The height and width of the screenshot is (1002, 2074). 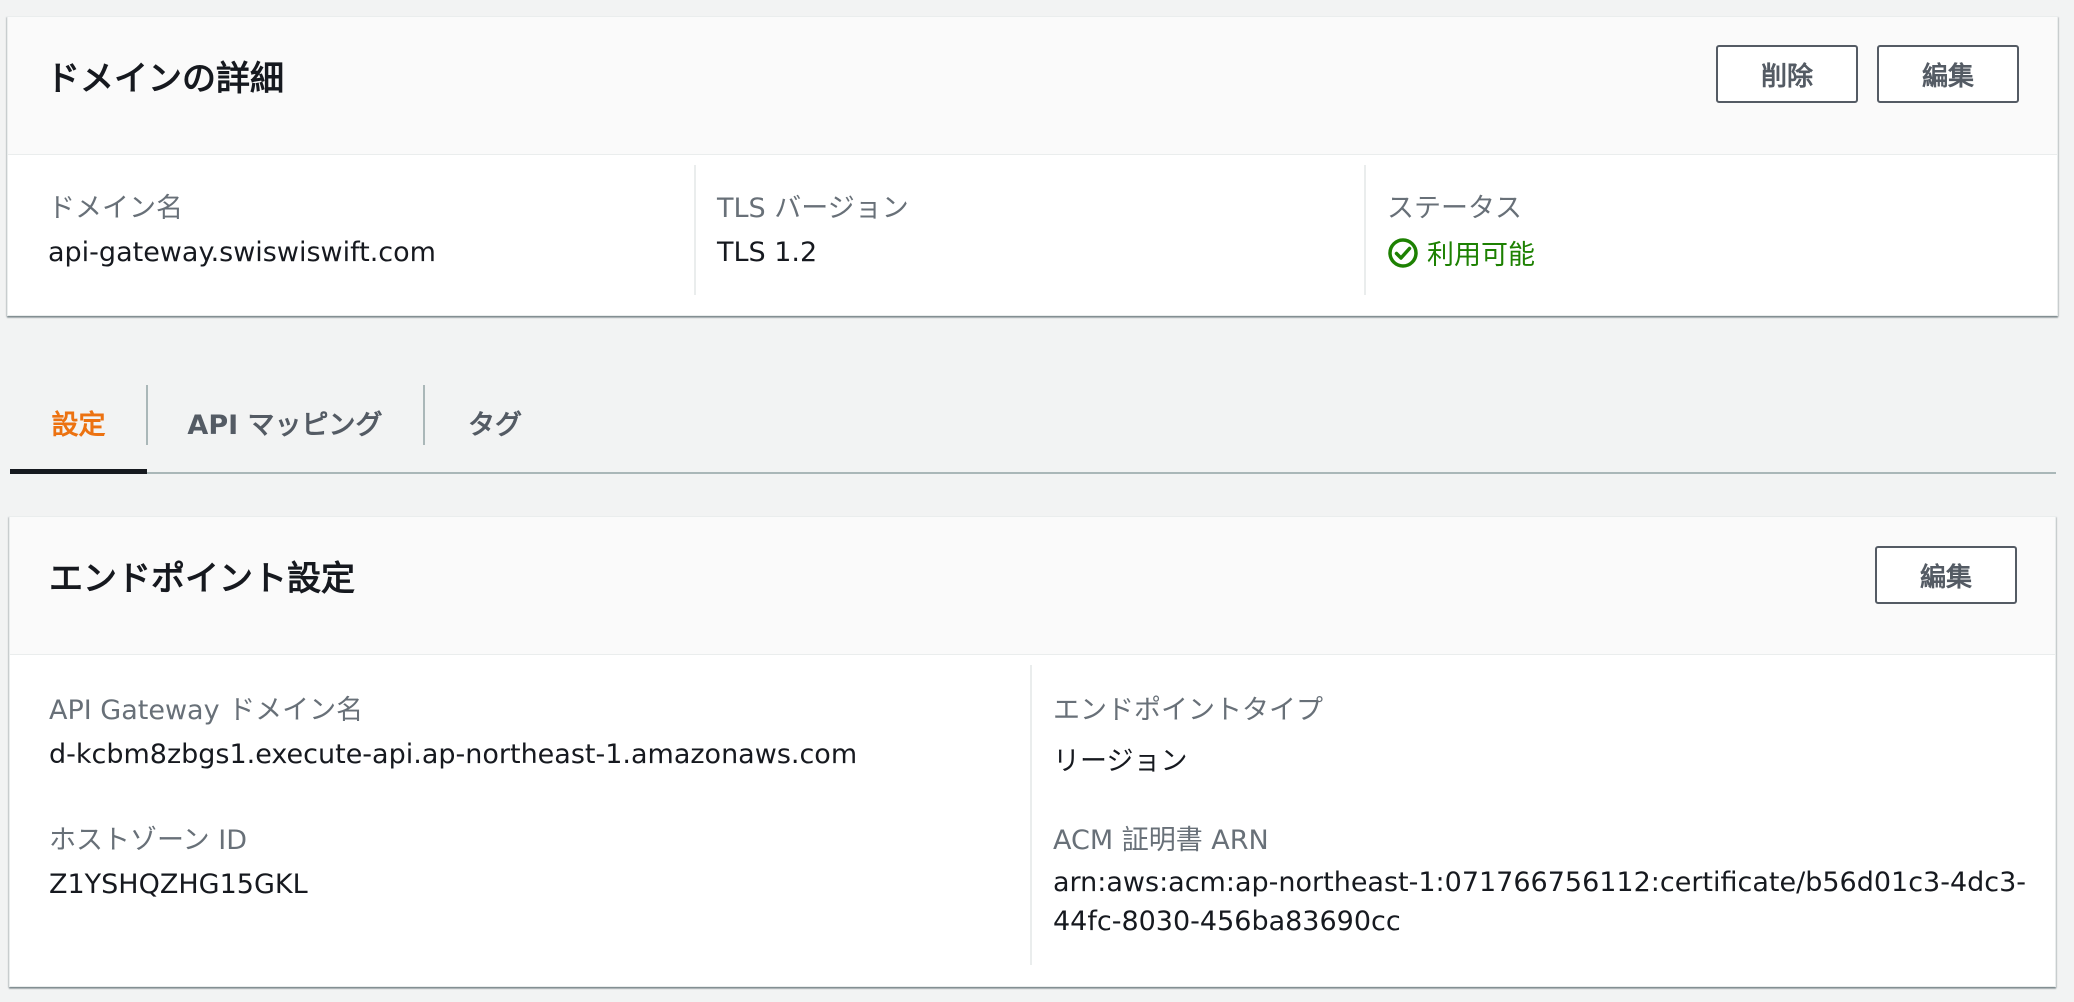 I want to click on status-badge: 利用可能, so click(x=1461, y=252).